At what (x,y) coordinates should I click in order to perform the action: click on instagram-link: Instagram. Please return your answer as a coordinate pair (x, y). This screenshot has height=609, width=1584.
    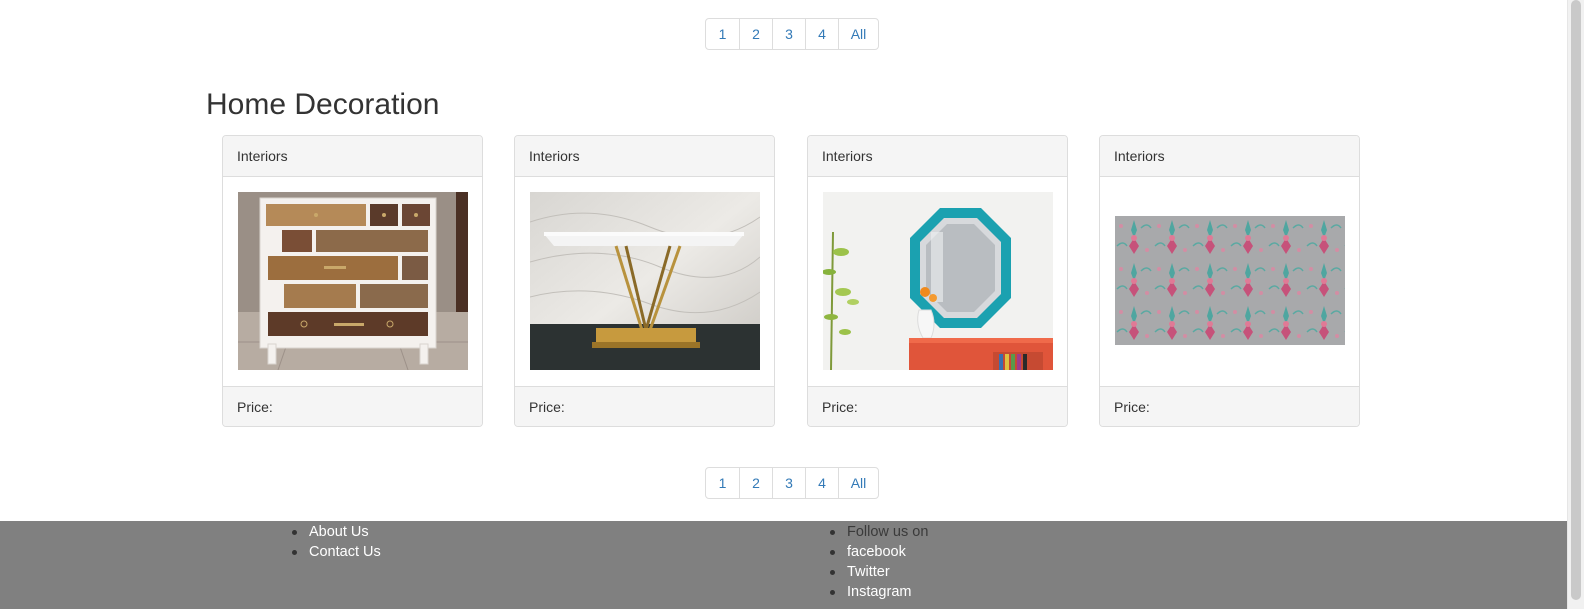
    Looking at the image, I should click on (879, 592).